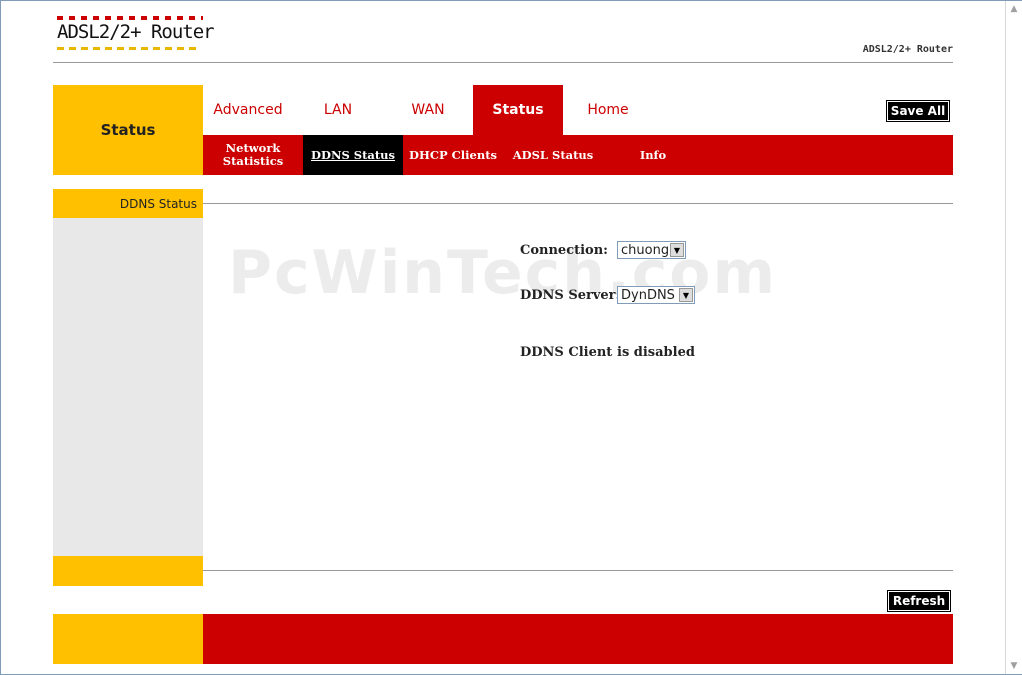 This screenshot has width=1022, height=675. What do you see at coordinates (338, 110) in the screenshot?
I see `tab-lan: LAN` at bounding box center [338, 110].